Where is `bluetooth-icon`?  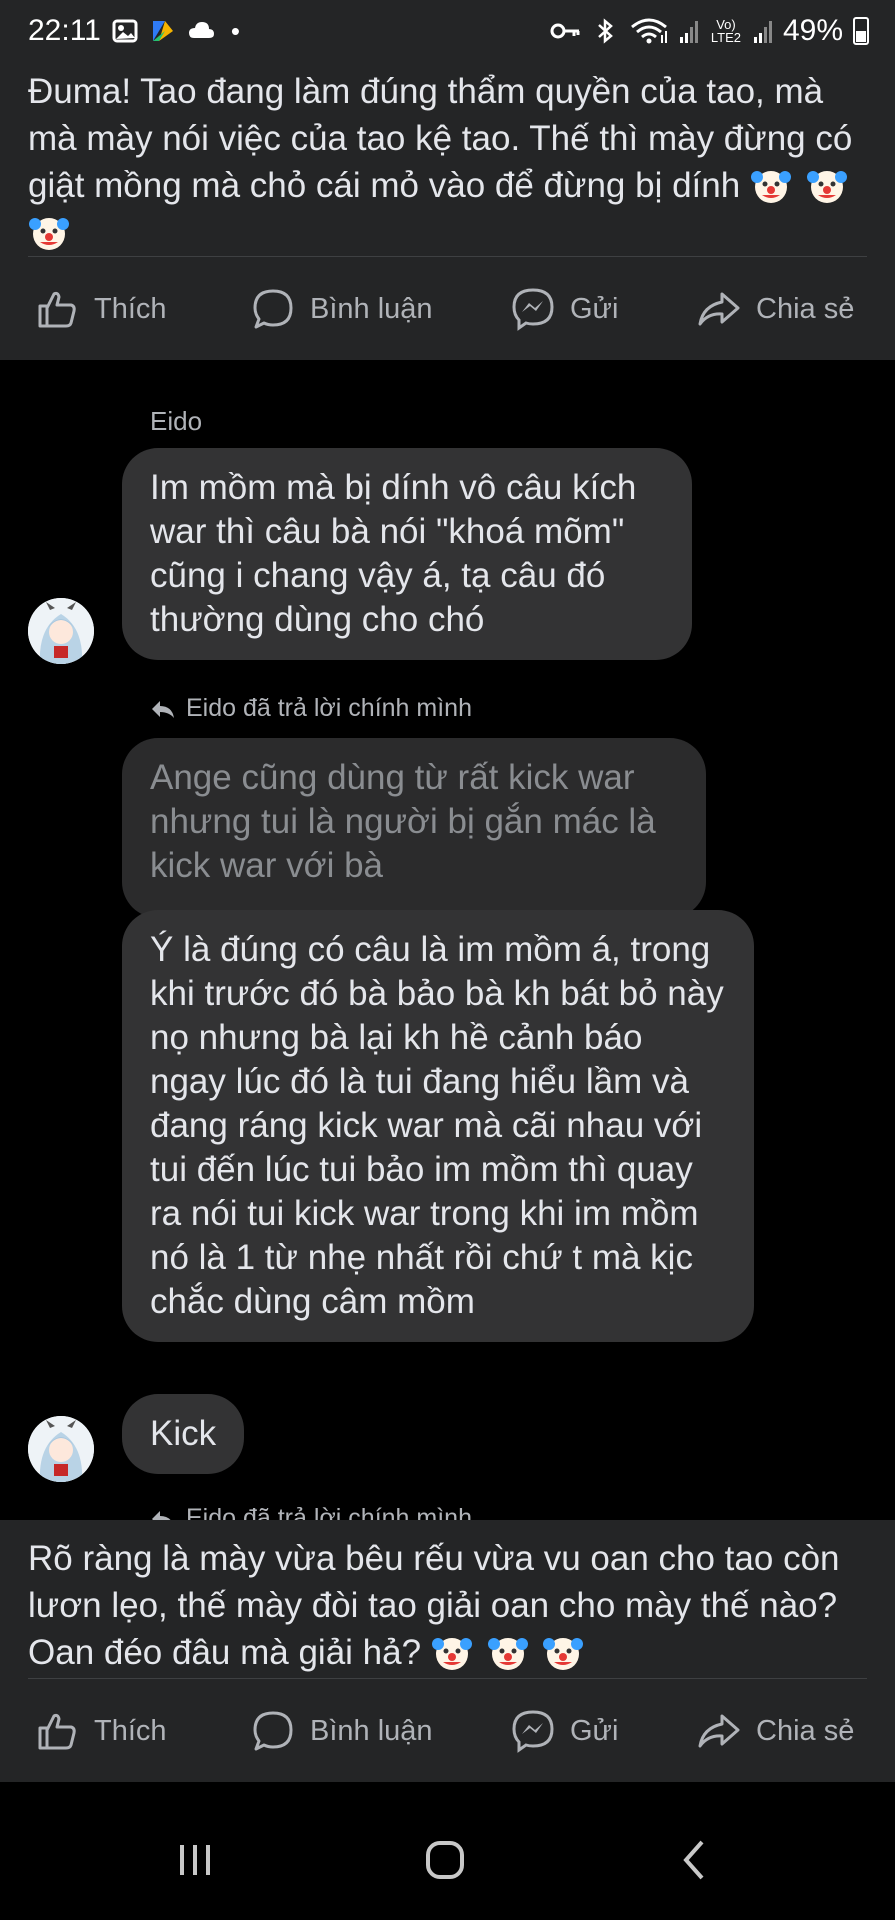
bluetooth-icon is located at coordinates (605, 31).